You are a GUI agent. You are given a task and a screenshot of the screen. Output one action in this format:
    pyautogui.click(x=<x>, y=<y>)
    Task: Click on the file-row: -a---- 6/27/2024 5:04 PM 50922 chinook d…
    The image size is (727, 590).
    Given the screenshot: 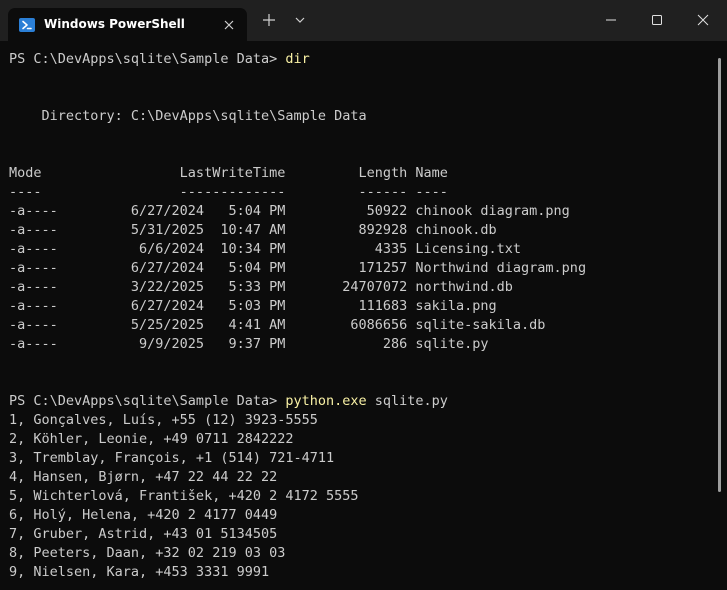 What is the action you would take?
    pyautogui.click(x=289, y=211)
    